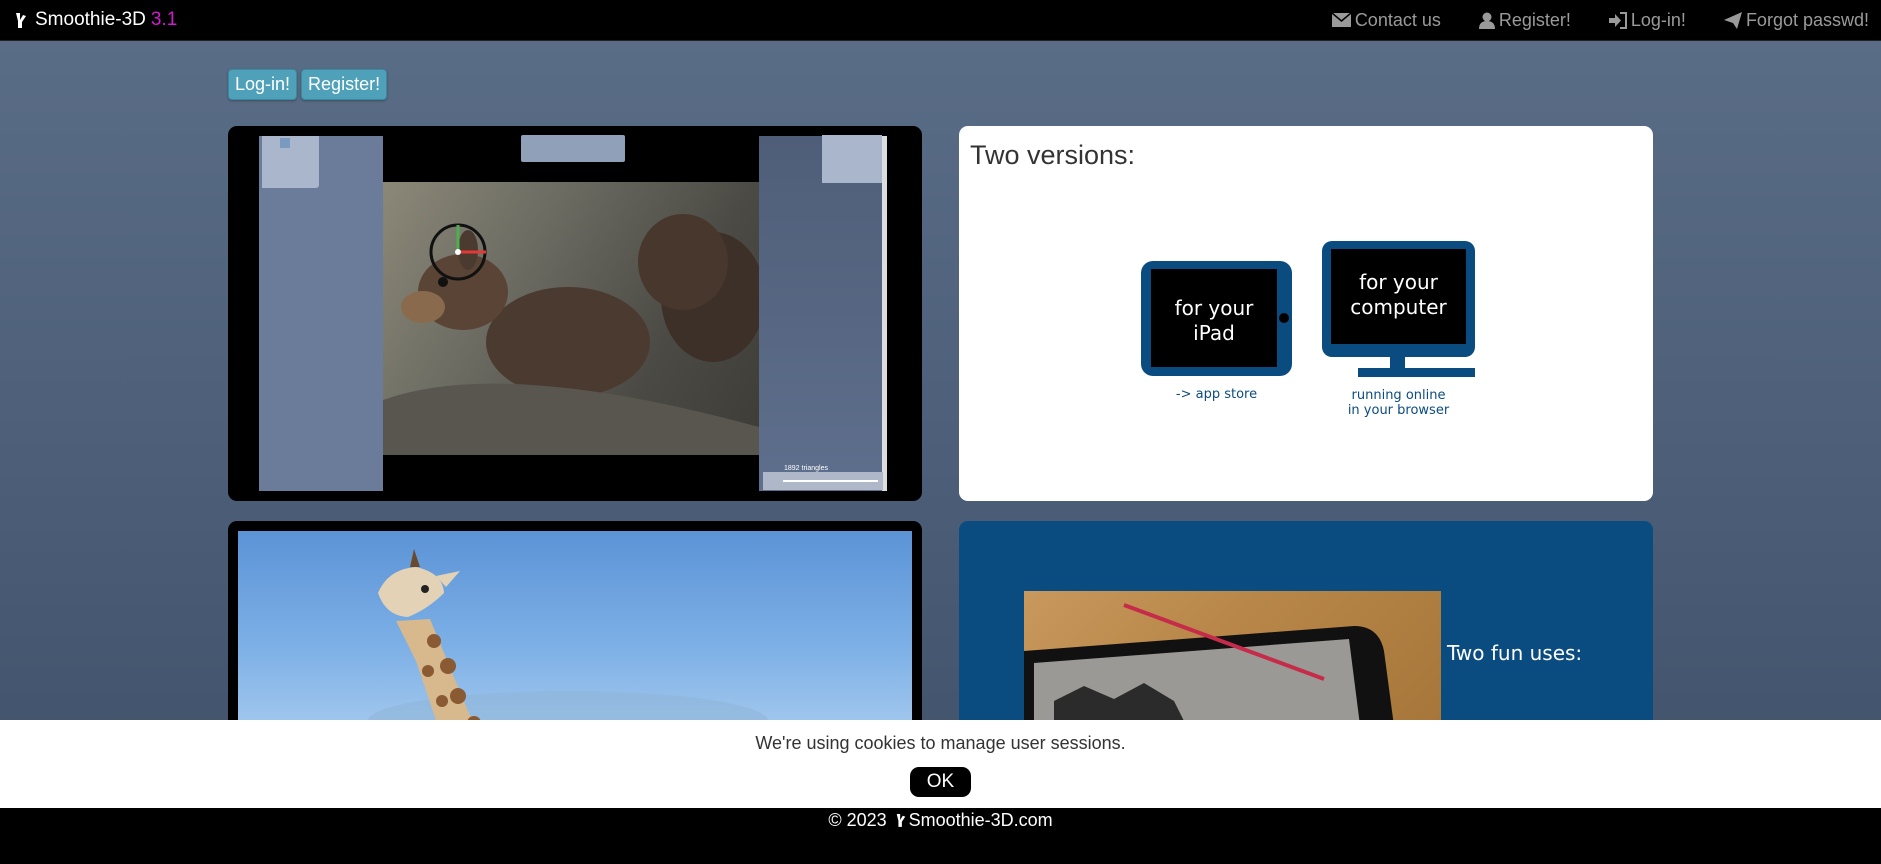 This screenshot has height=864, width=1881. I want to click on giraffe-preview-card, so click(575, 631).